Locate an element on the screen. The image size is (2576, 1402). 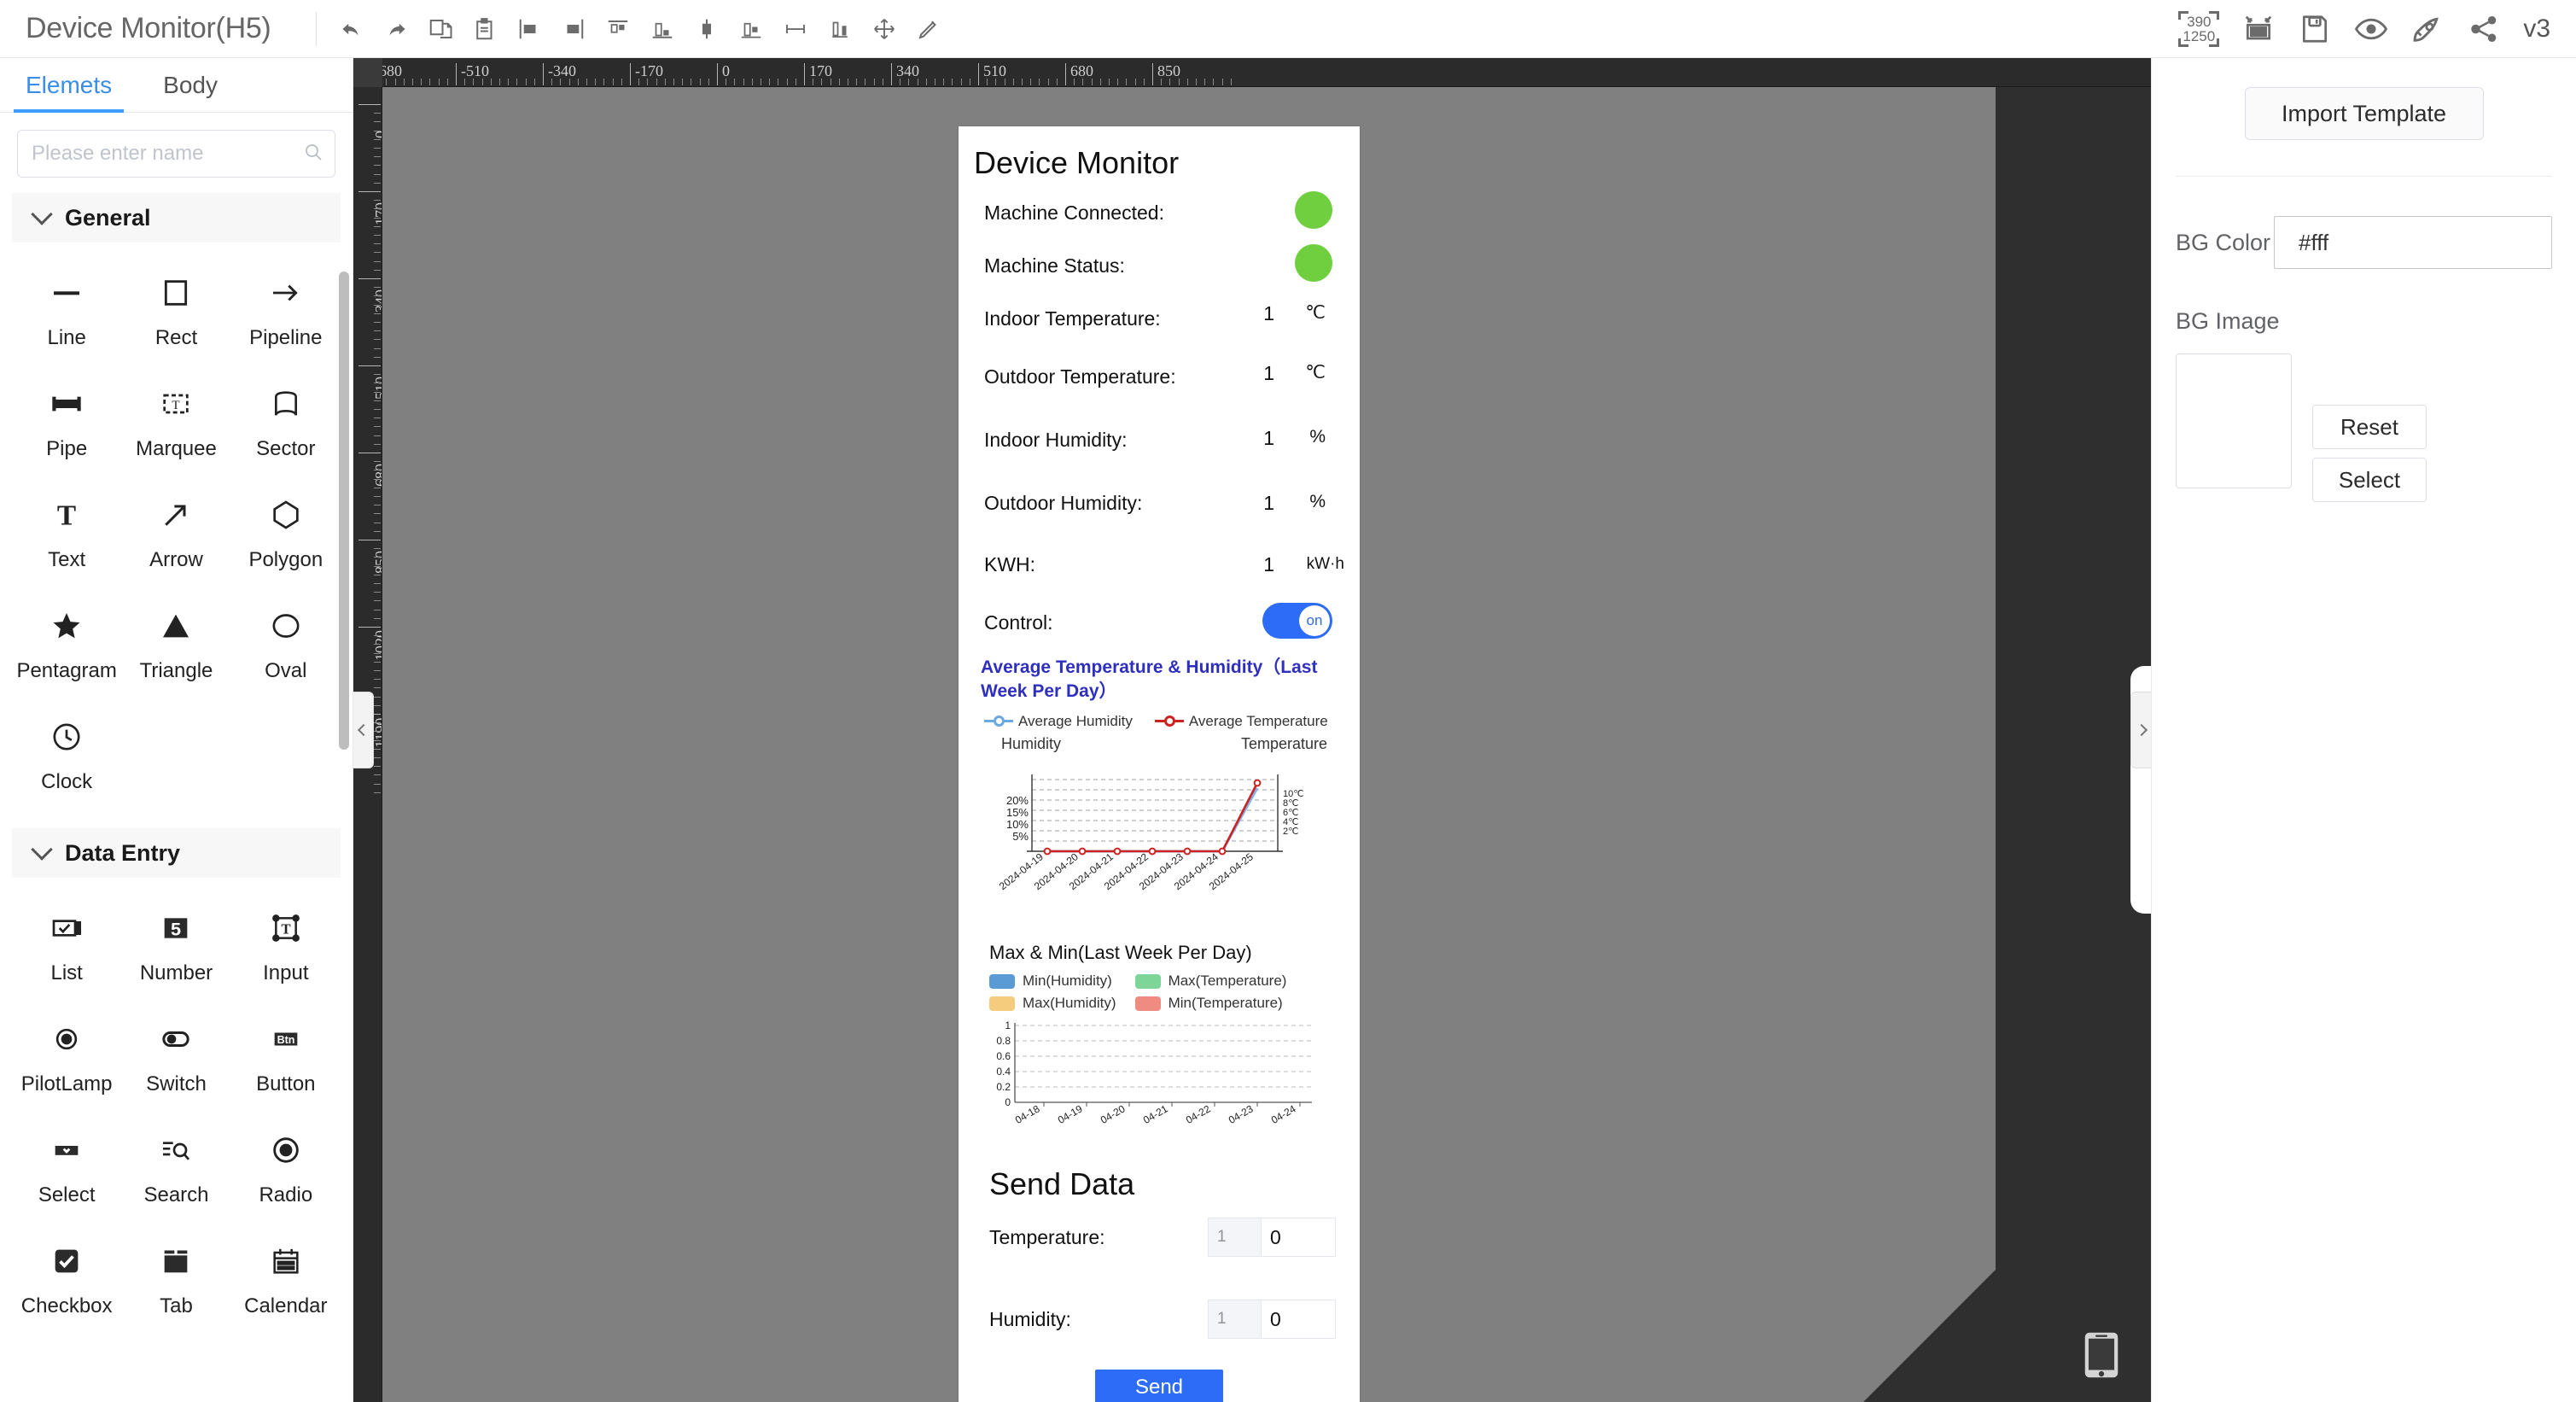
collapse-left-handle is located at coordinates (363, 730).